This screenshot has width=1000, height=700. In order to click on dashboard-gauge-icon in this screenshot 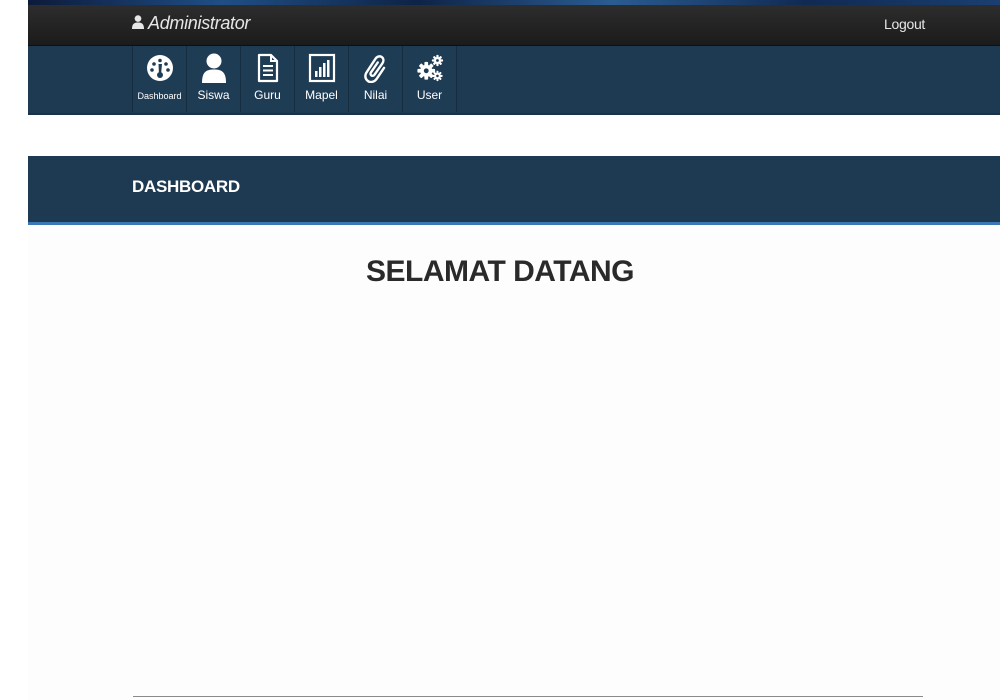, I will do `click(160, 68)`.